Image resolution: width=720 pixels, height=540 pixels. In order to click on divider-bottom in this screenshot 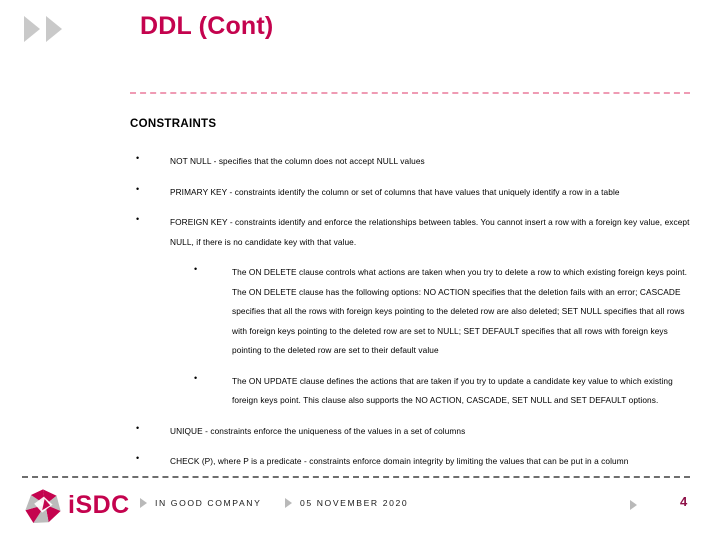, I will do `click(356, 477)`.